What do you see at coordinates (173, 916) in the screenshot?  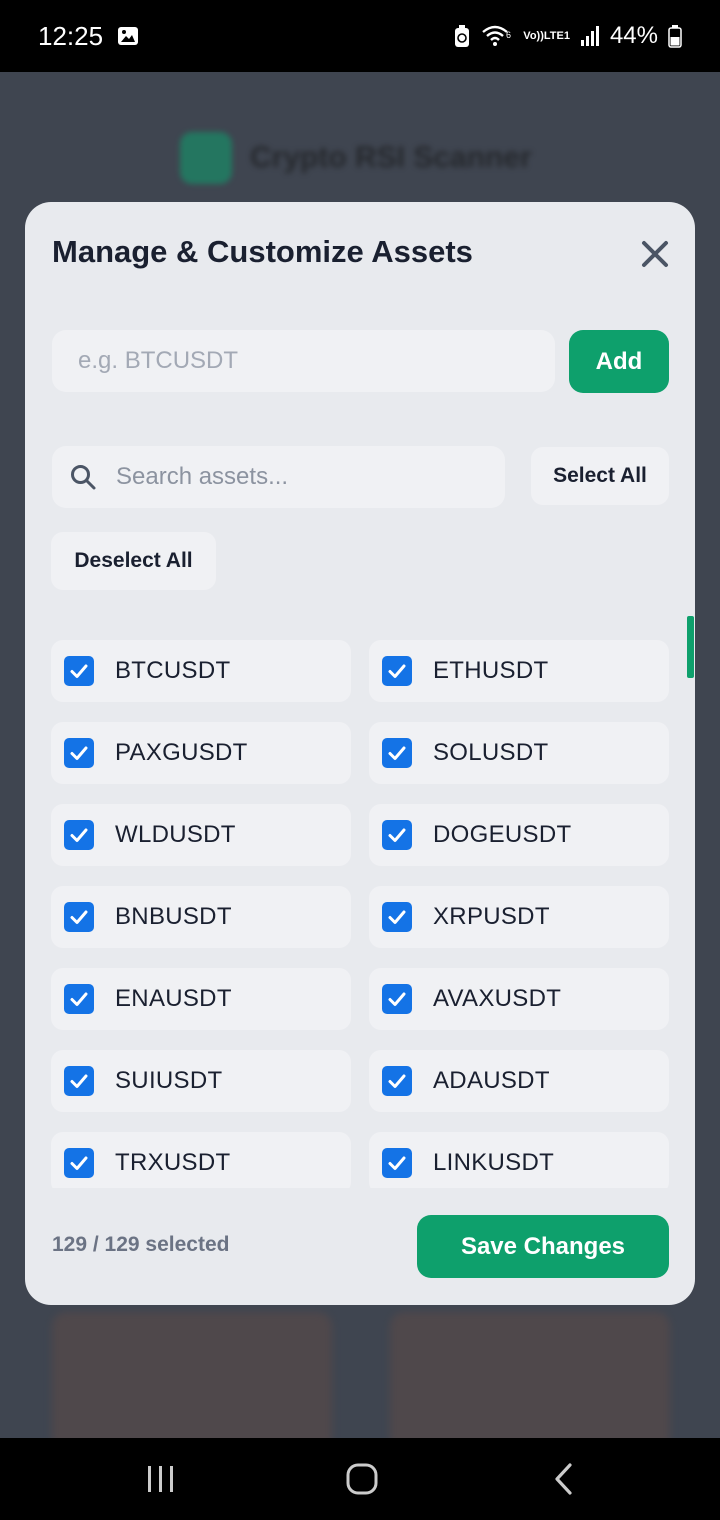 I see `asset-label: BNBUSDT` at bounding box center [173, 916].